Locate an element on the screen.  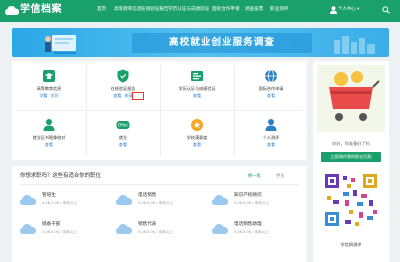
right-sidebar: 你好，你准备好了吗 立即测评我的职业匹配 学信网测评 is located at coordinates (351, 161).